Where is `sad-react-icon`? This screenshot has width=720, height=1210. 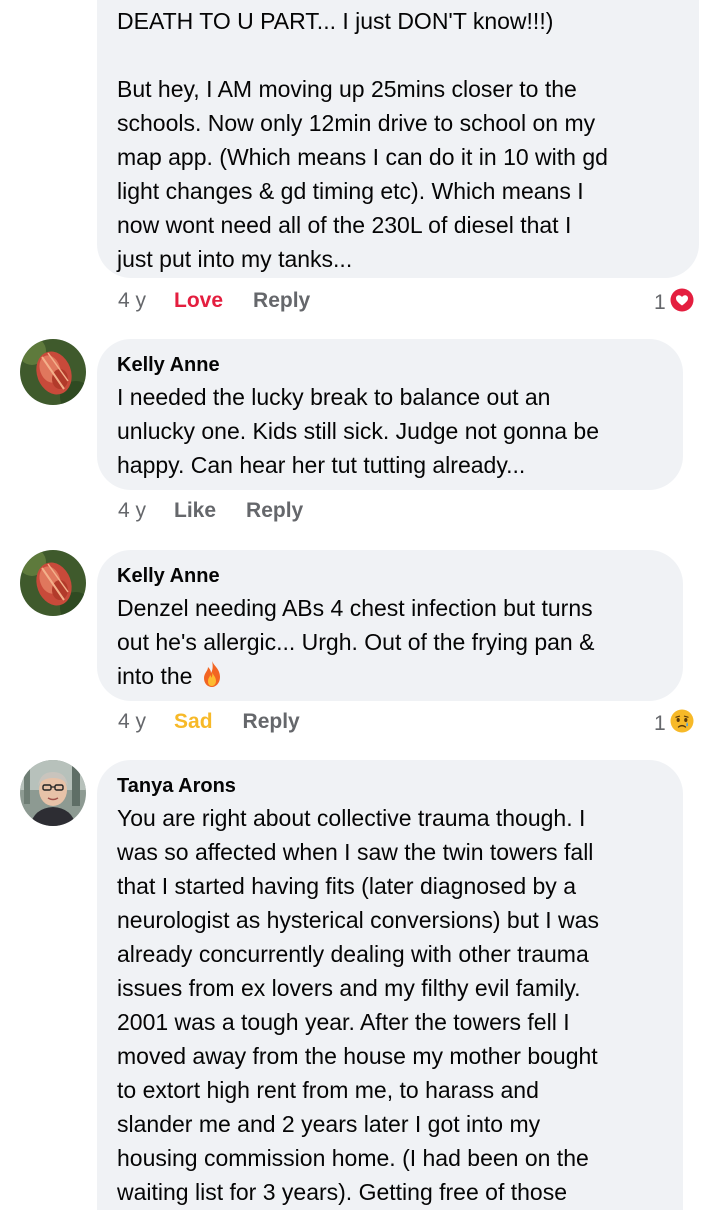 sad-react-icon is located at coordinates (682, 724).